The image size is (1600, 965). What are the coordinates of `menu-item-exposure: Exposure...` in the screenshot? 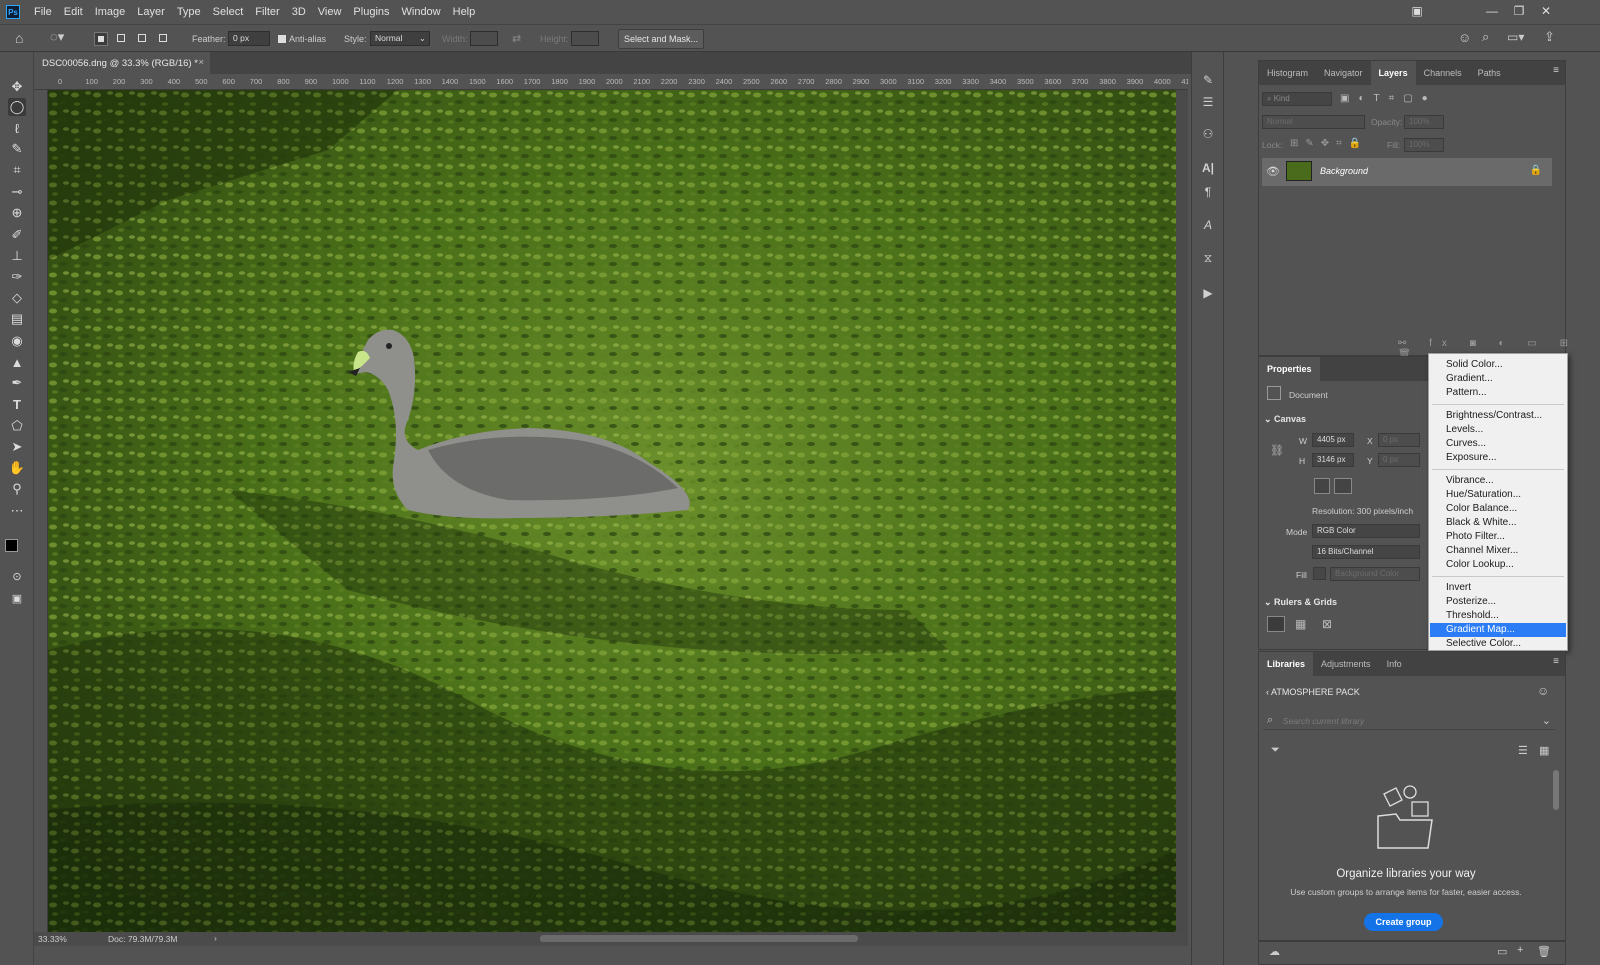 It's located at (1498, 458).